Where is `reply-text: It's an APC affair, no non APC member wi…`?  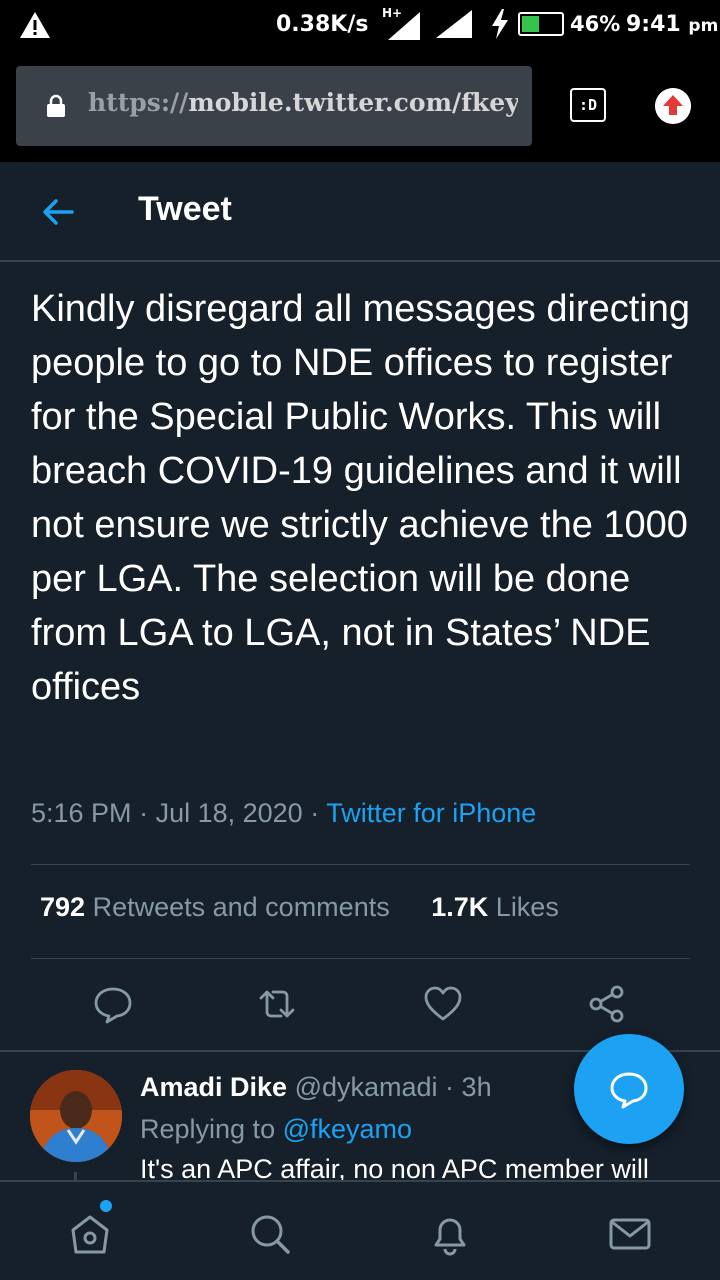 reply-text: It's an APC affair, no non APC member wi… is located at coordinates (394, 1167).